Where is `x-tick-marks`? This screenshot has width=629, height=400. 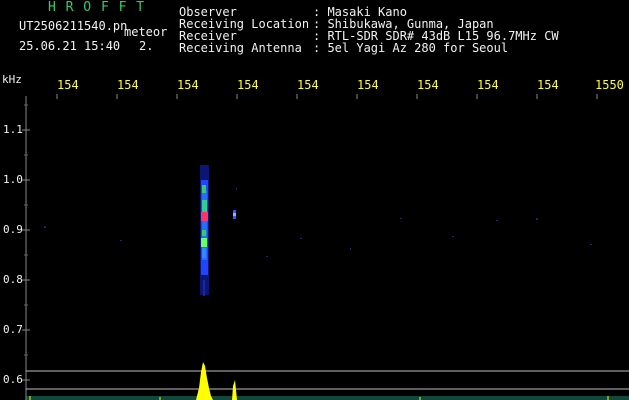 x-tick-marks is located at coordinates (327, 96).